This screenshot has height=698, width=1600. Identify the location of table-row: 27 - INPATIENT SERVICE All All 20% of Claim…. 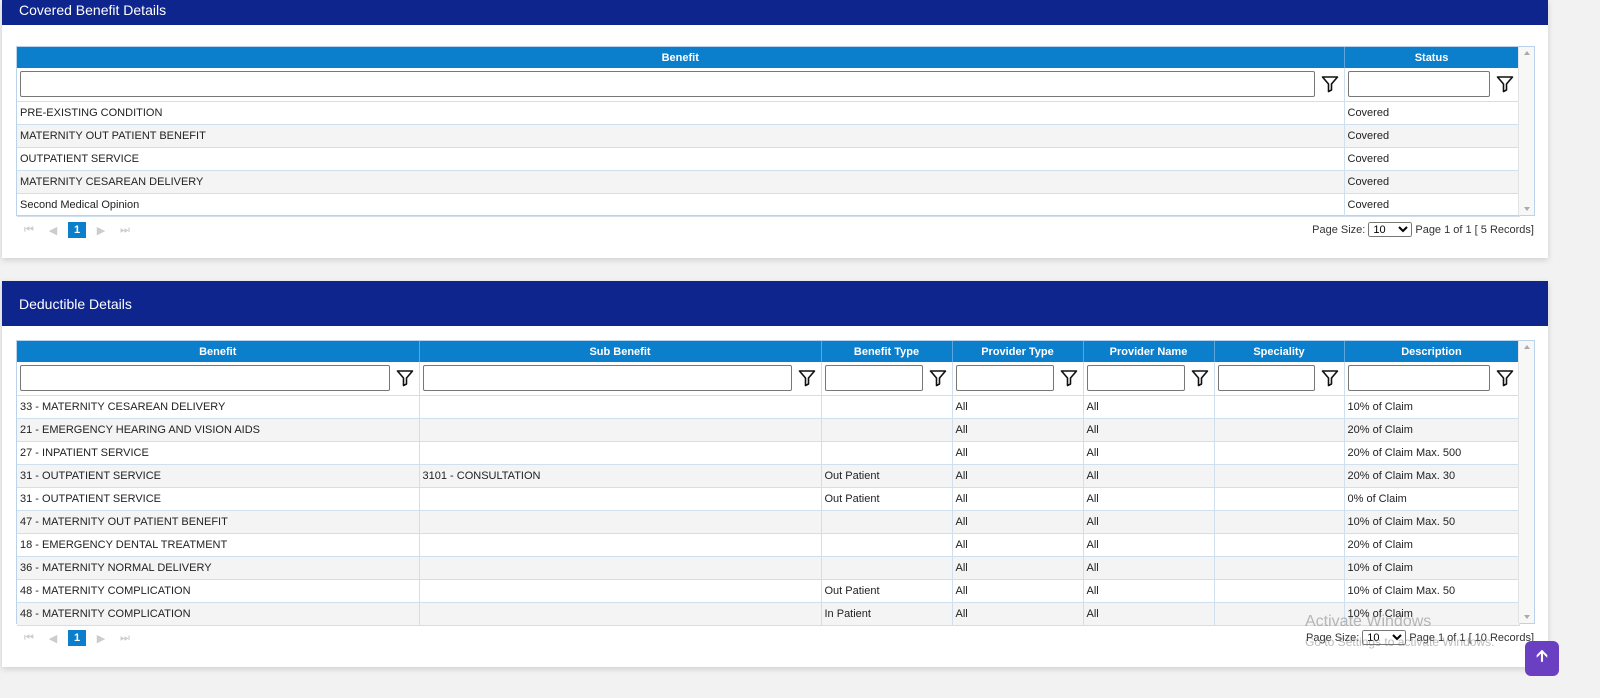
(768, 453).